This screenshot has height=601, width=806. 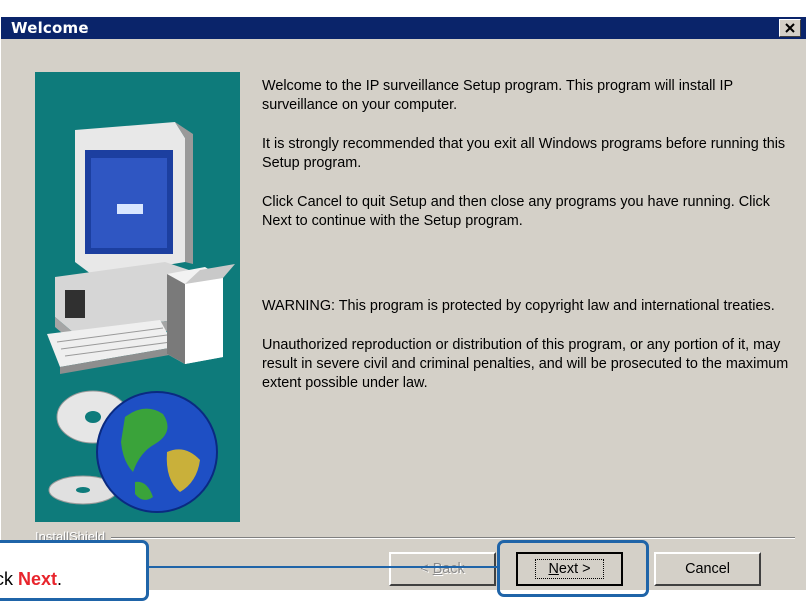 I want to click on callout-text: ck Next., so click(x=31, y=579).